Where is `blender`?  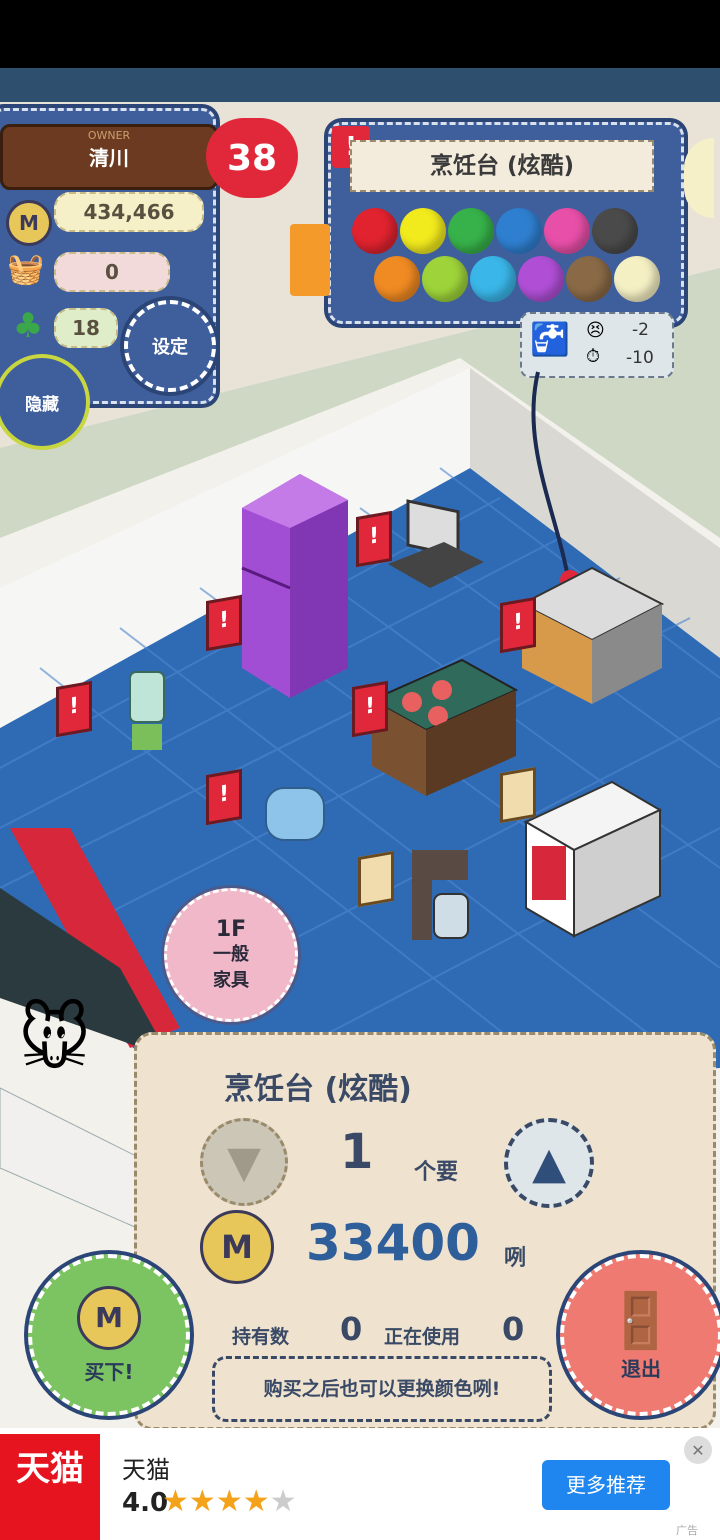
blender is located at coordinates (147, 713).